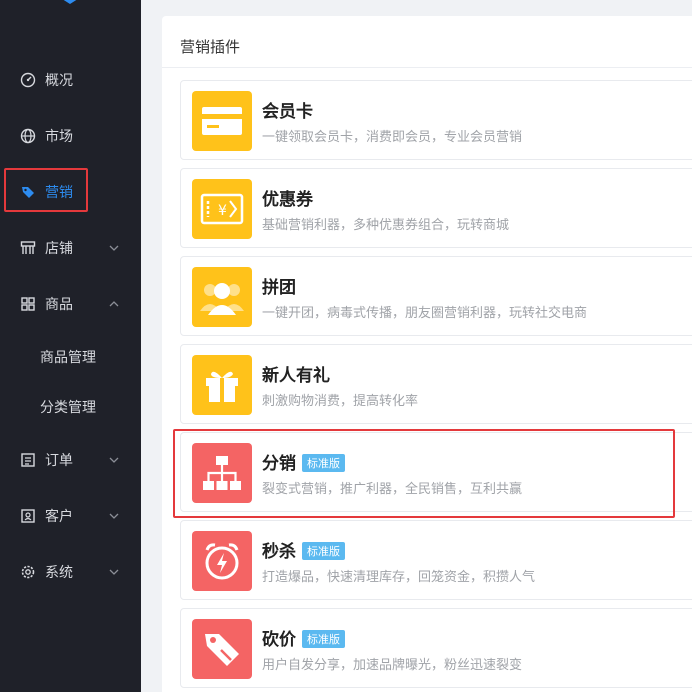 This screenshot has height=692, width=692. Describe the element at coordinates (296, 376) in the screenshot. I see `plugin-name: 新人有礼` at that location.